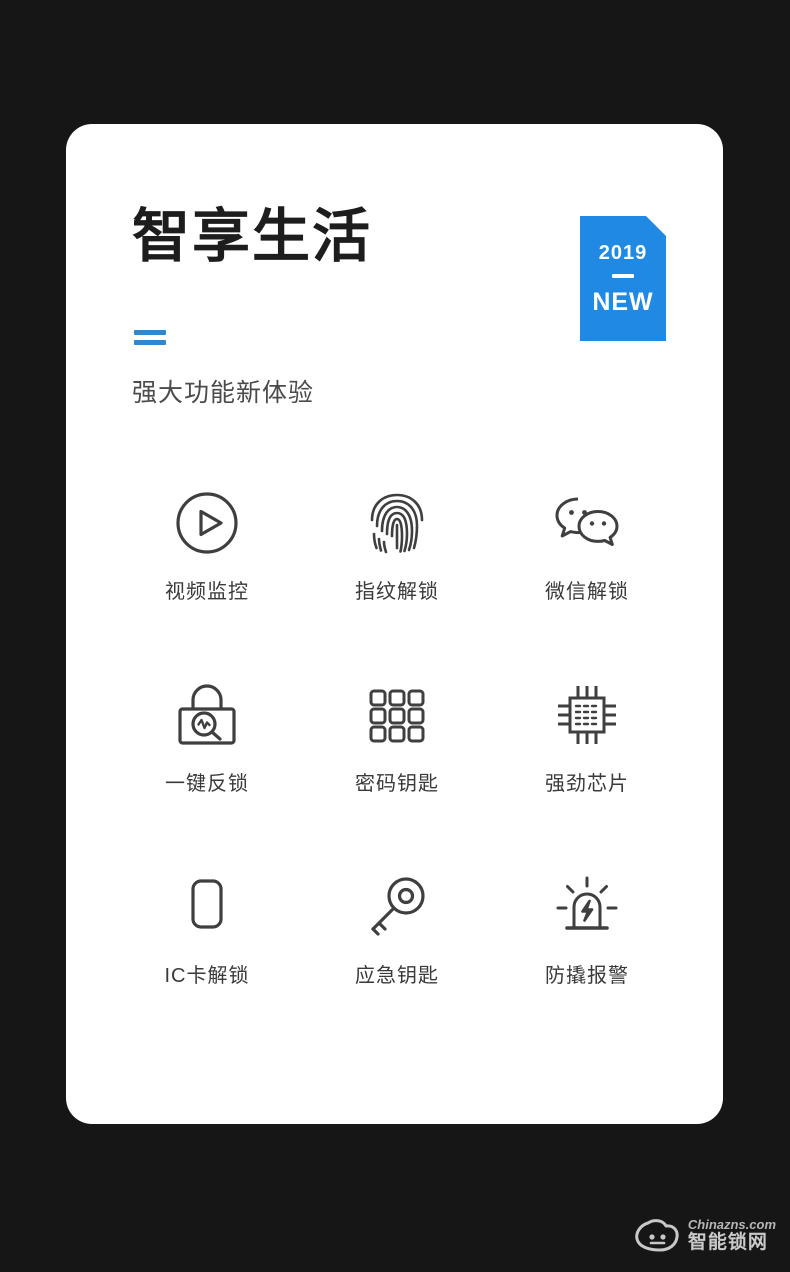 The width and height of the screenshot is (790, 1272). What do you see at coordinates (623, 301) in the screenshot?
I see `badge-label: NEW` at bounding box center [623, 301].